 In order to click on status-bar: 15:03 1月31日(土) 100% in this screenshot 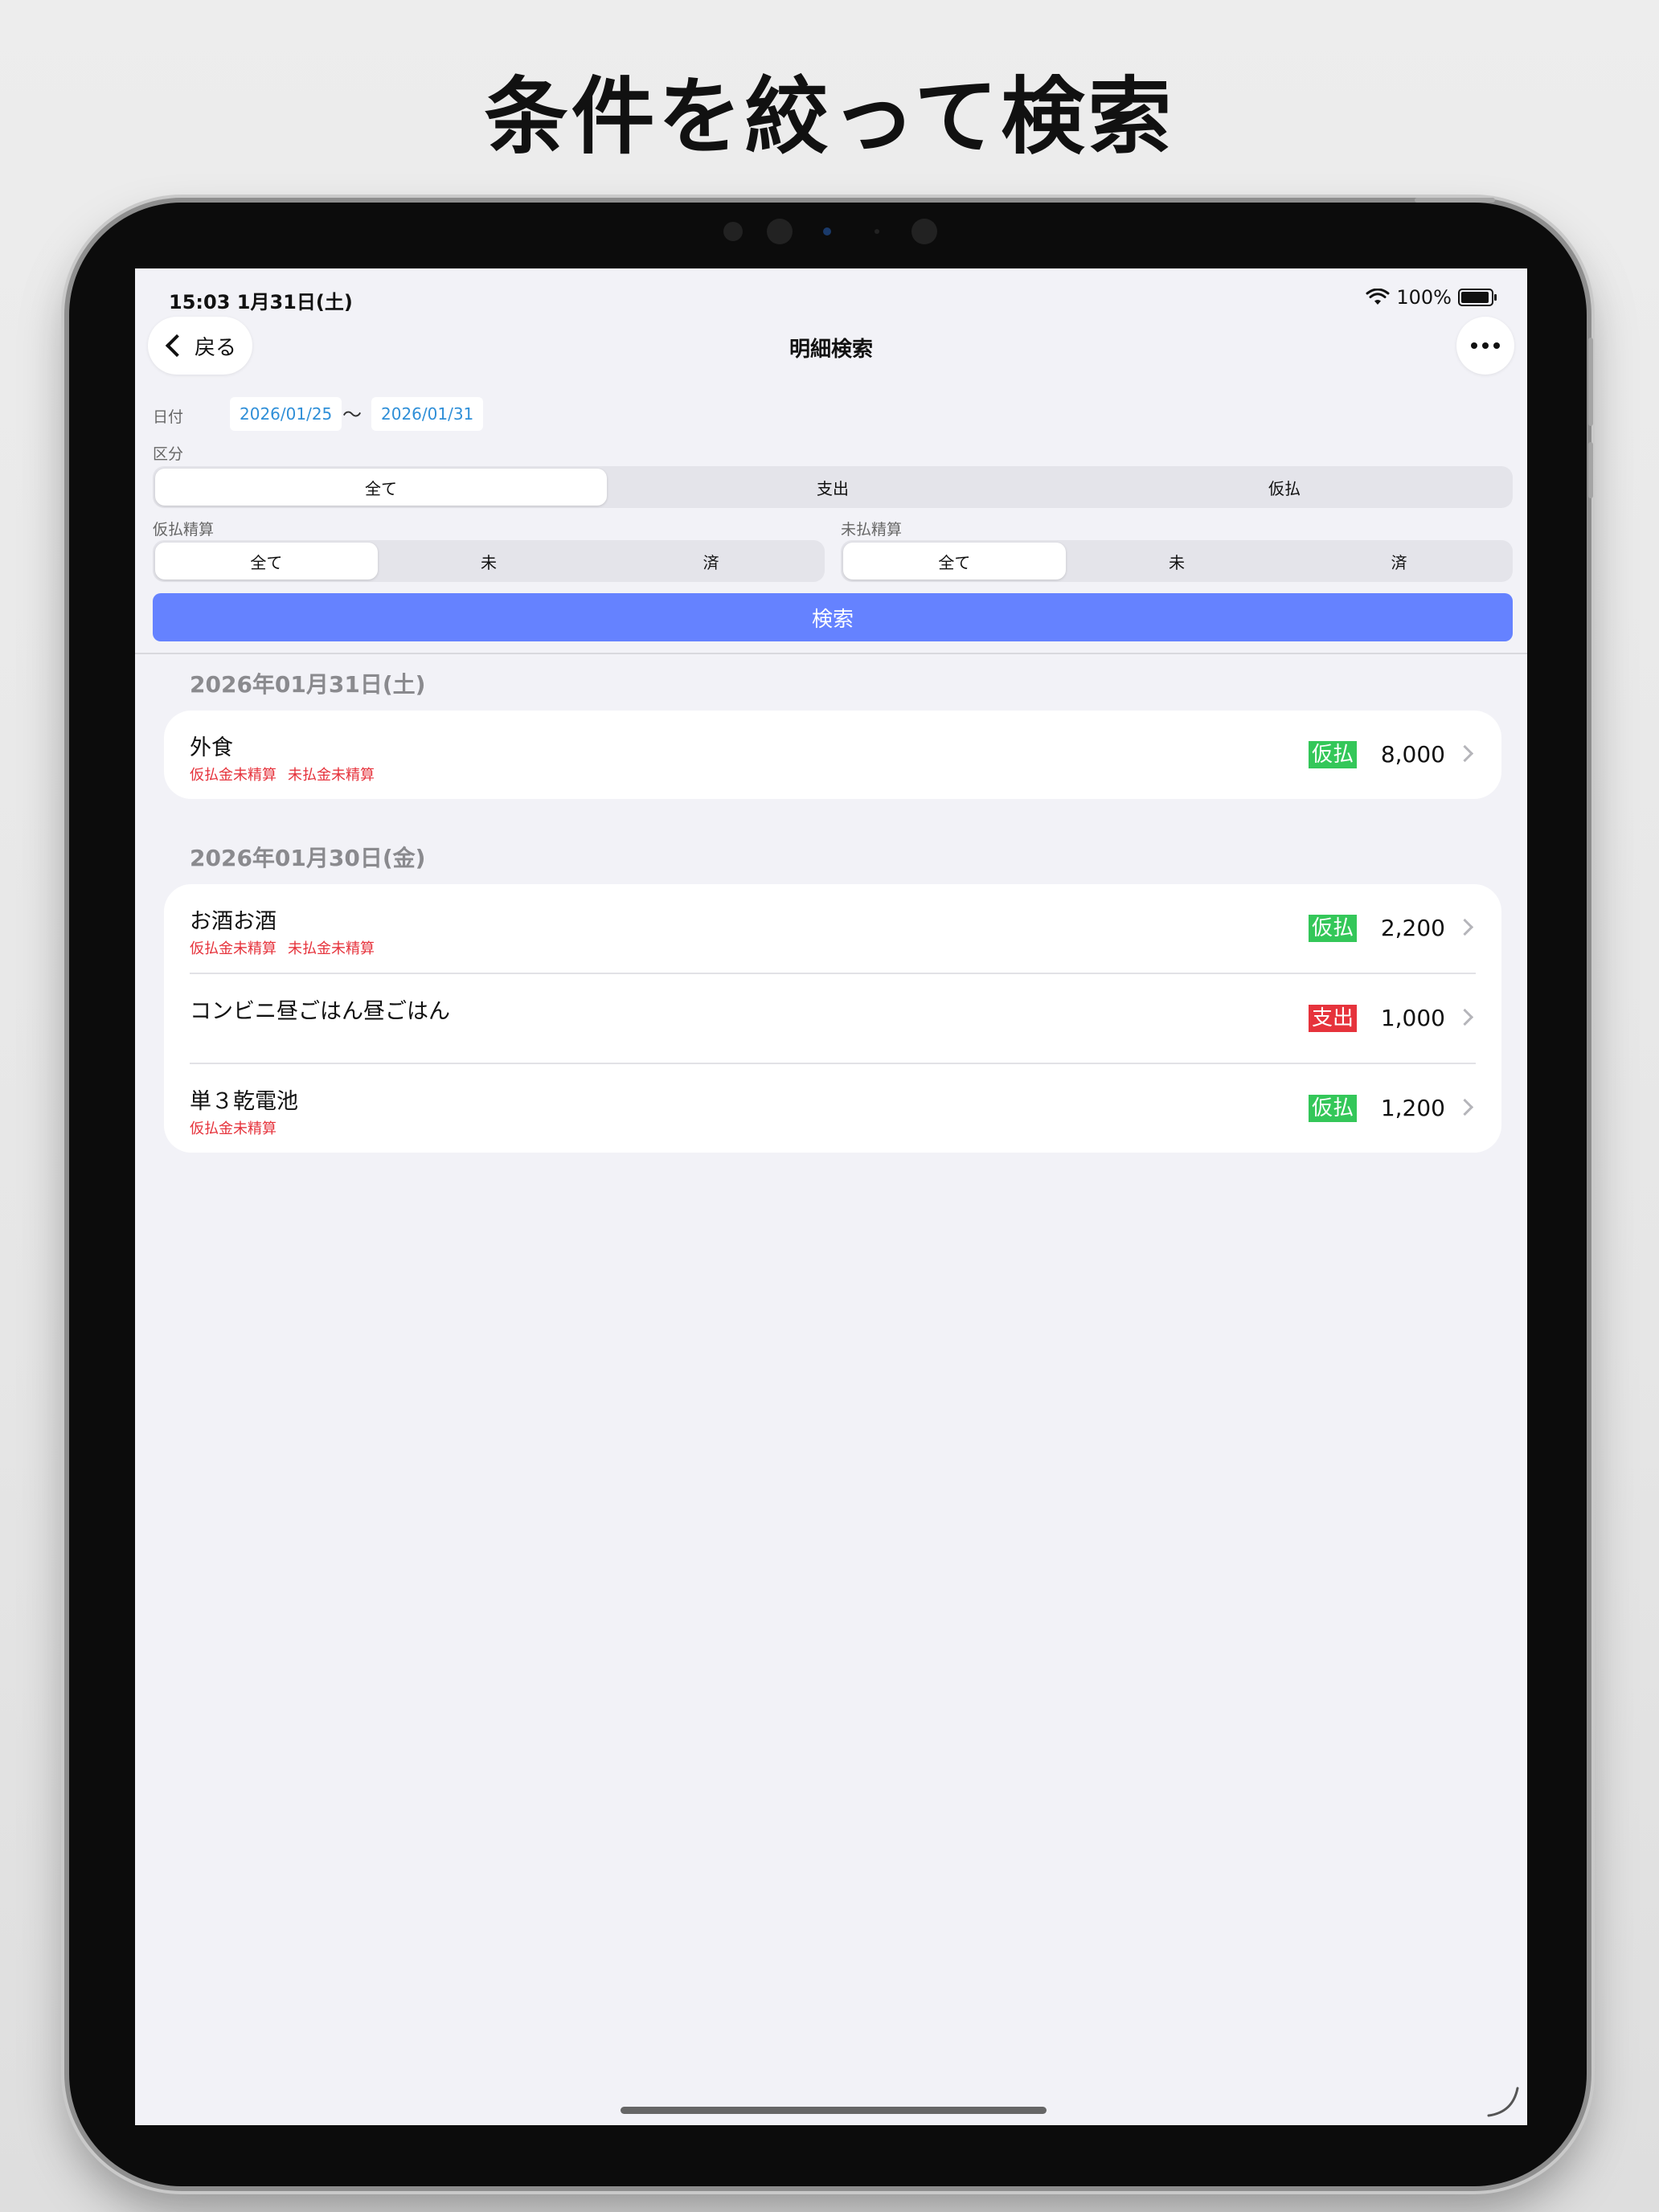, I will do `click(833, 295)`.